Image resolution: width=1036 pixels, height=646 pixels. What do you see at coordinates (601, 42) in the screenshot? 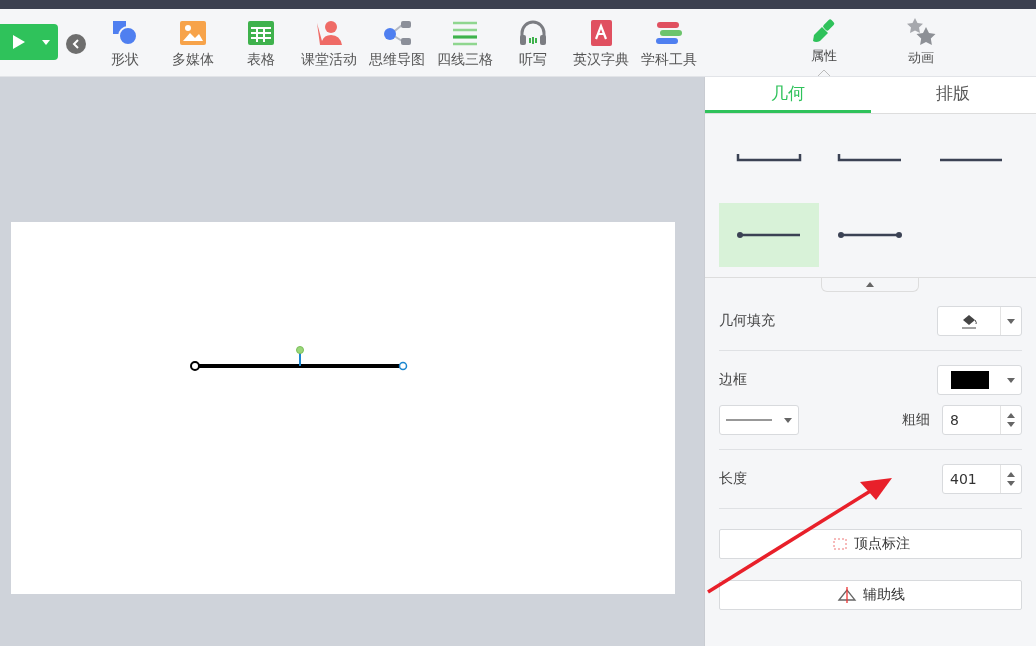
I see `toolbar-tool: 英汉字典` at bounding box center [601, 42].